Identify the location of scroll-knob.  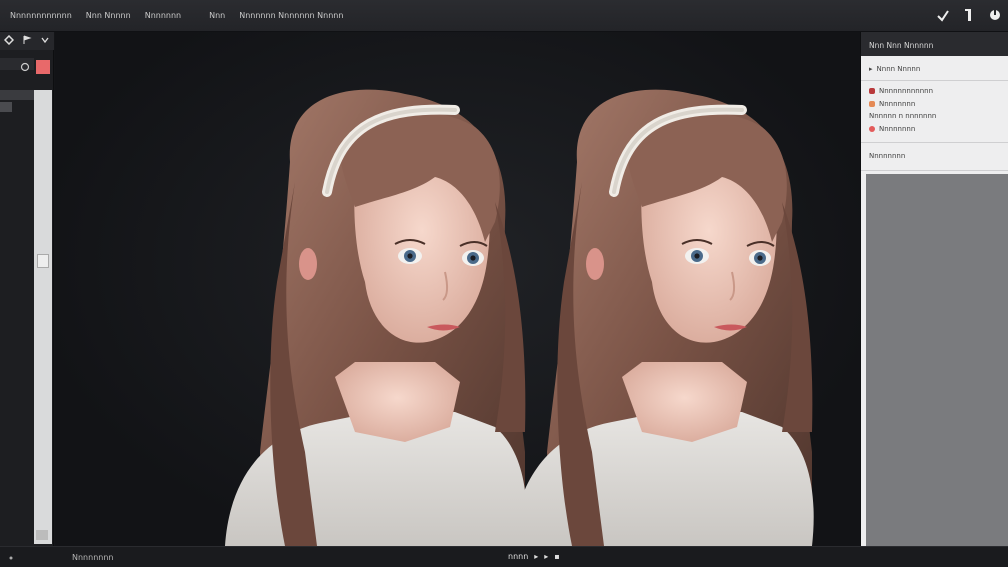
(43, 261).